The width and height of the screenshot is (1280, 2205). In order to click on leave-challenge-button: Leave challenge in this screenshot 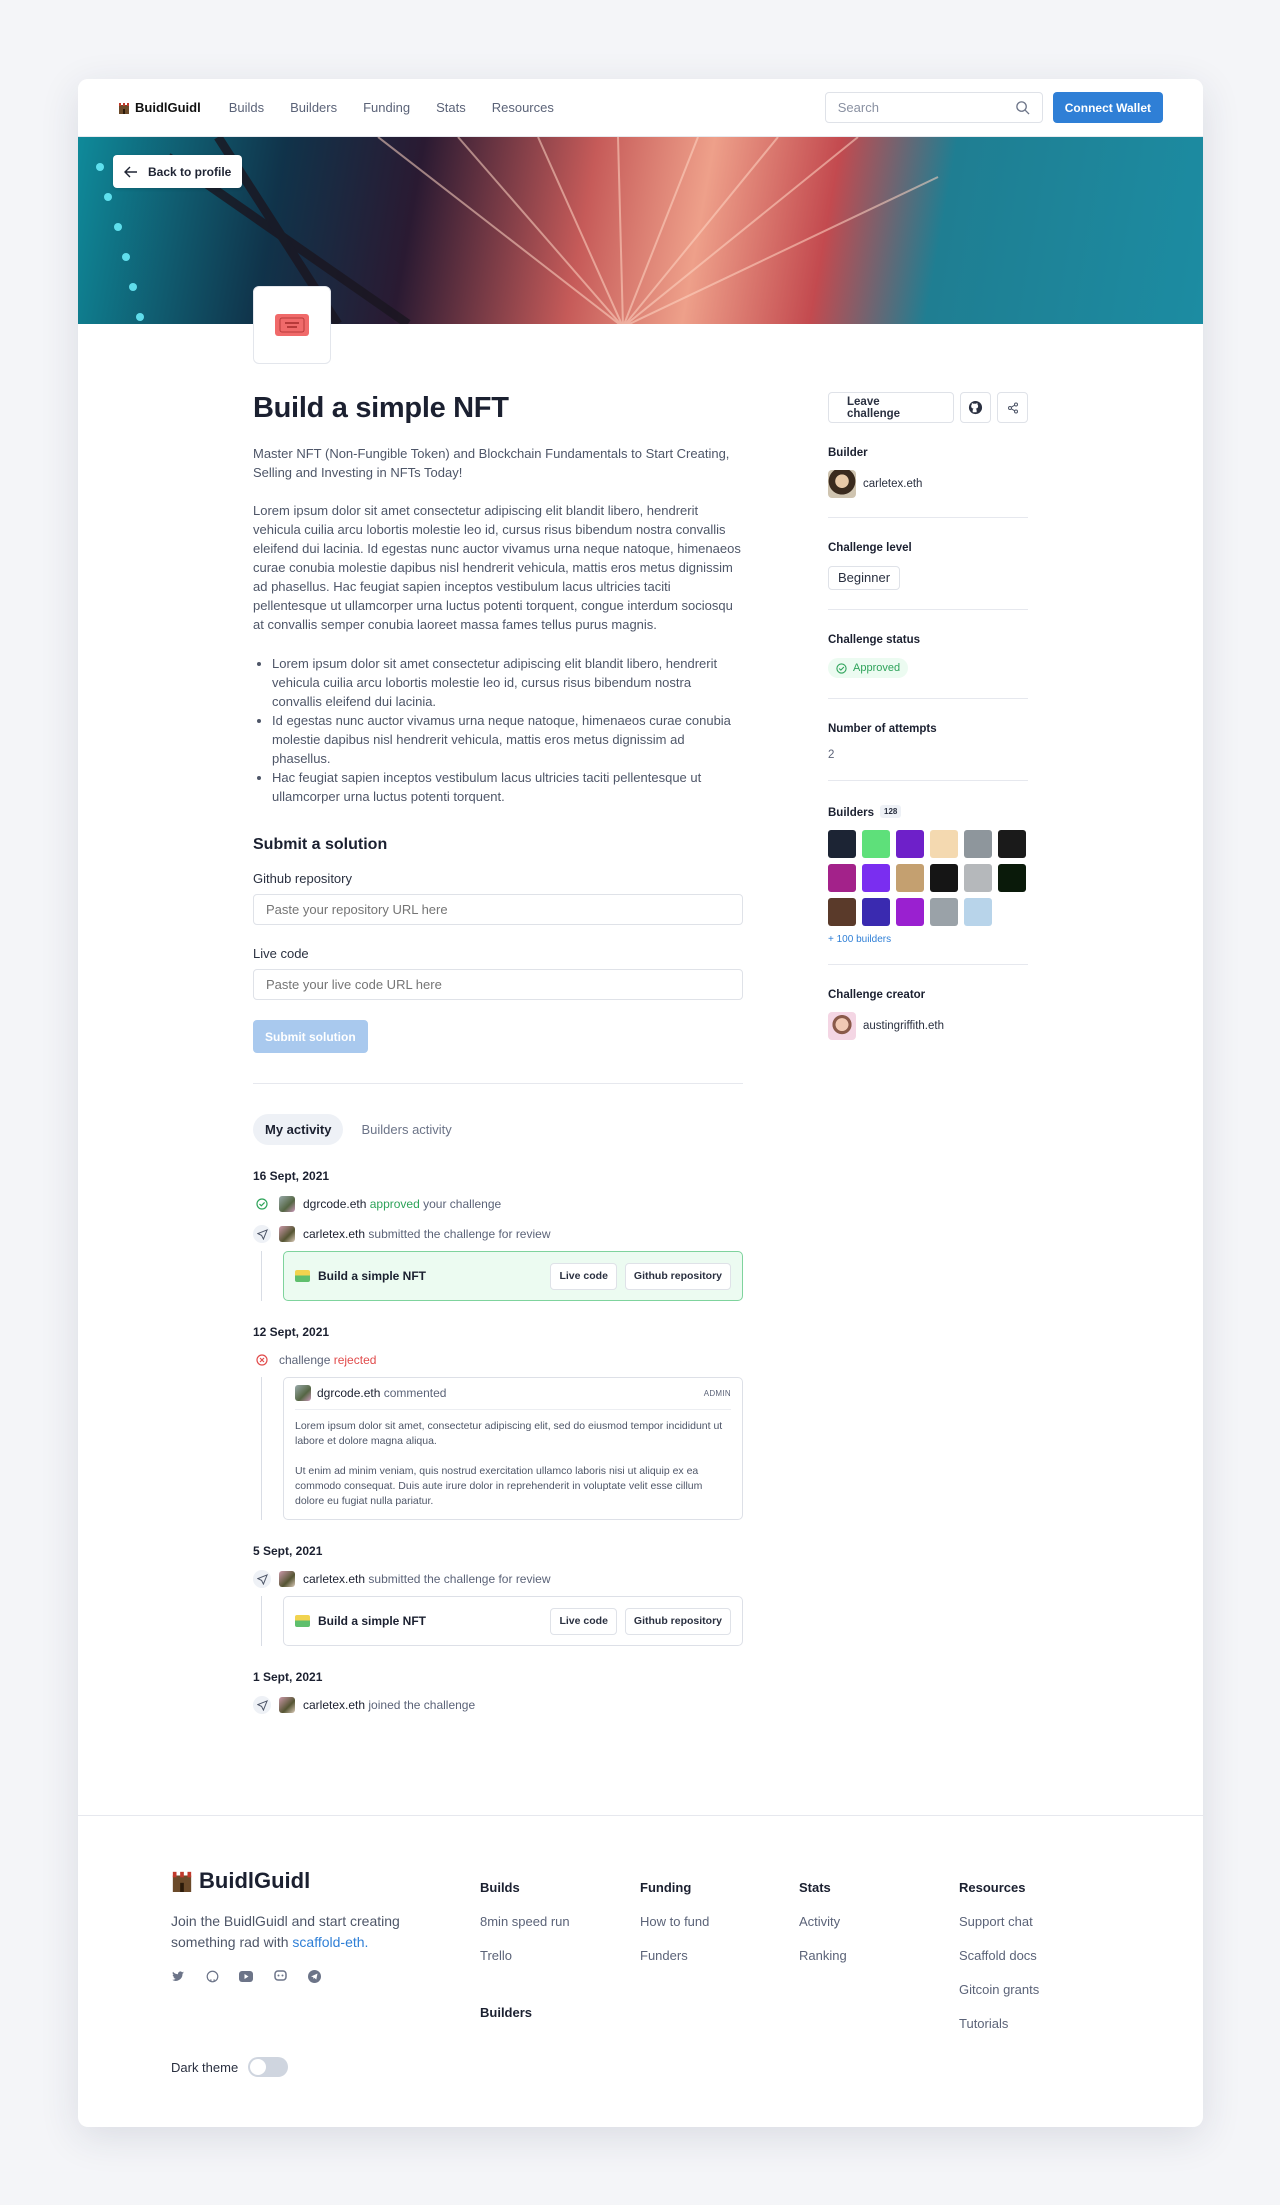, I will do `click(891, 407)`.